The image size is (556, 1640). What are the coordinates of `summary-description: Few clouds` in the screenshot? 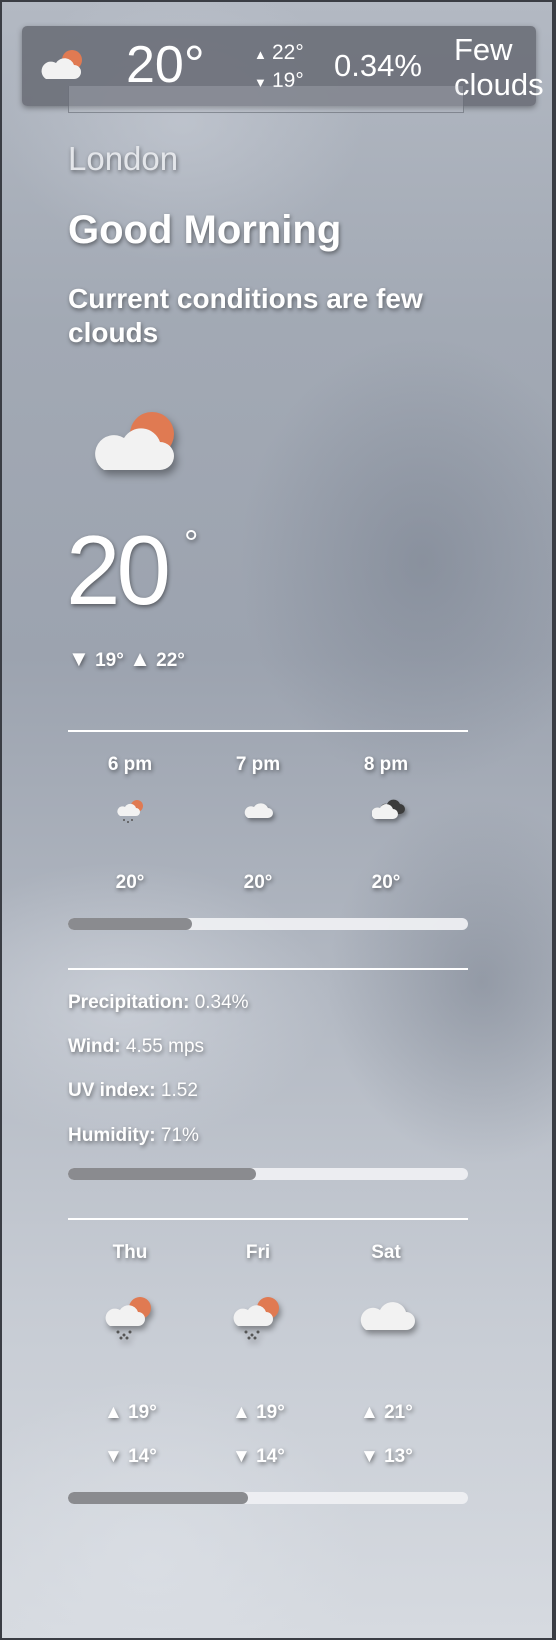 It's located at (499, 67).